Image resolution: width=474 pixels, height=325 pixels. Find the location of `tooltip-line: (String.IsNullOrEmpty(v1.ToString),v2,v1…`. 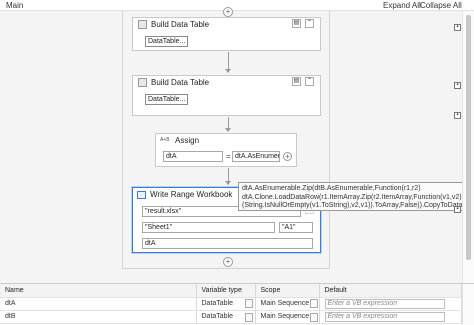

tooltip-line: (String.IsNullOrEmpty(v1.ToString),v2,v1… is located at coordinates (356, 205).